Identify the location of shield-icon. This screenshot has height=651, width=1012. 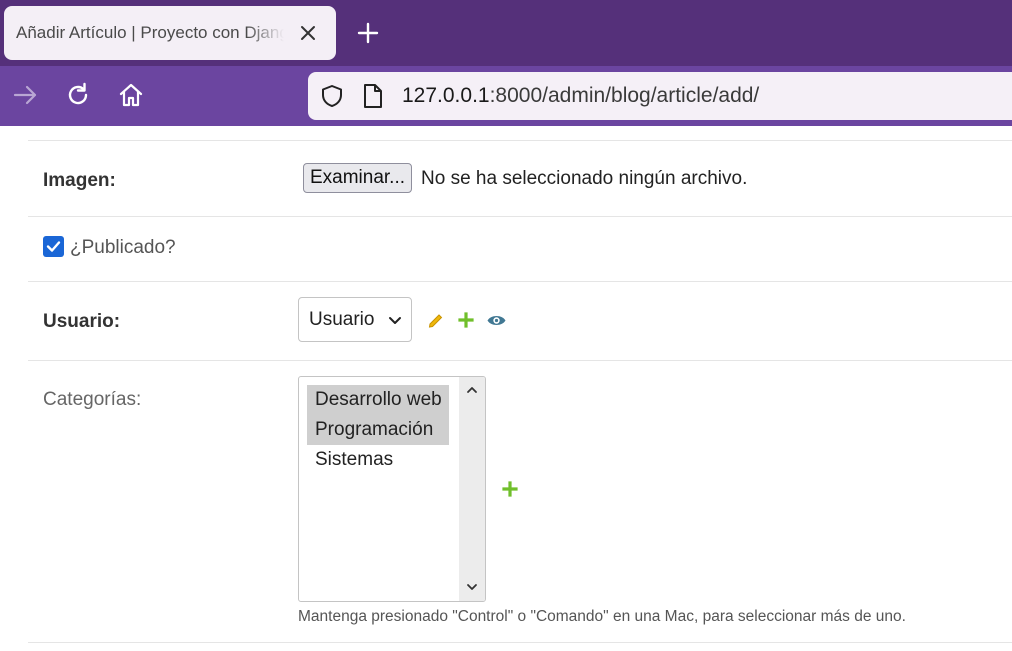
(332, 96).